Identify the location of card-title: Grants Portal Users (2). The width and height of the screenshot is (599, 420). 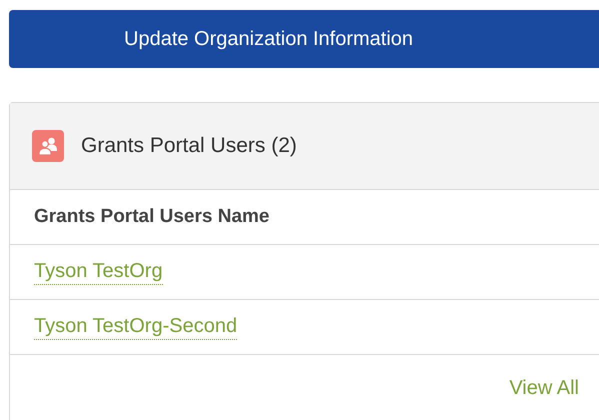
(189, 146).